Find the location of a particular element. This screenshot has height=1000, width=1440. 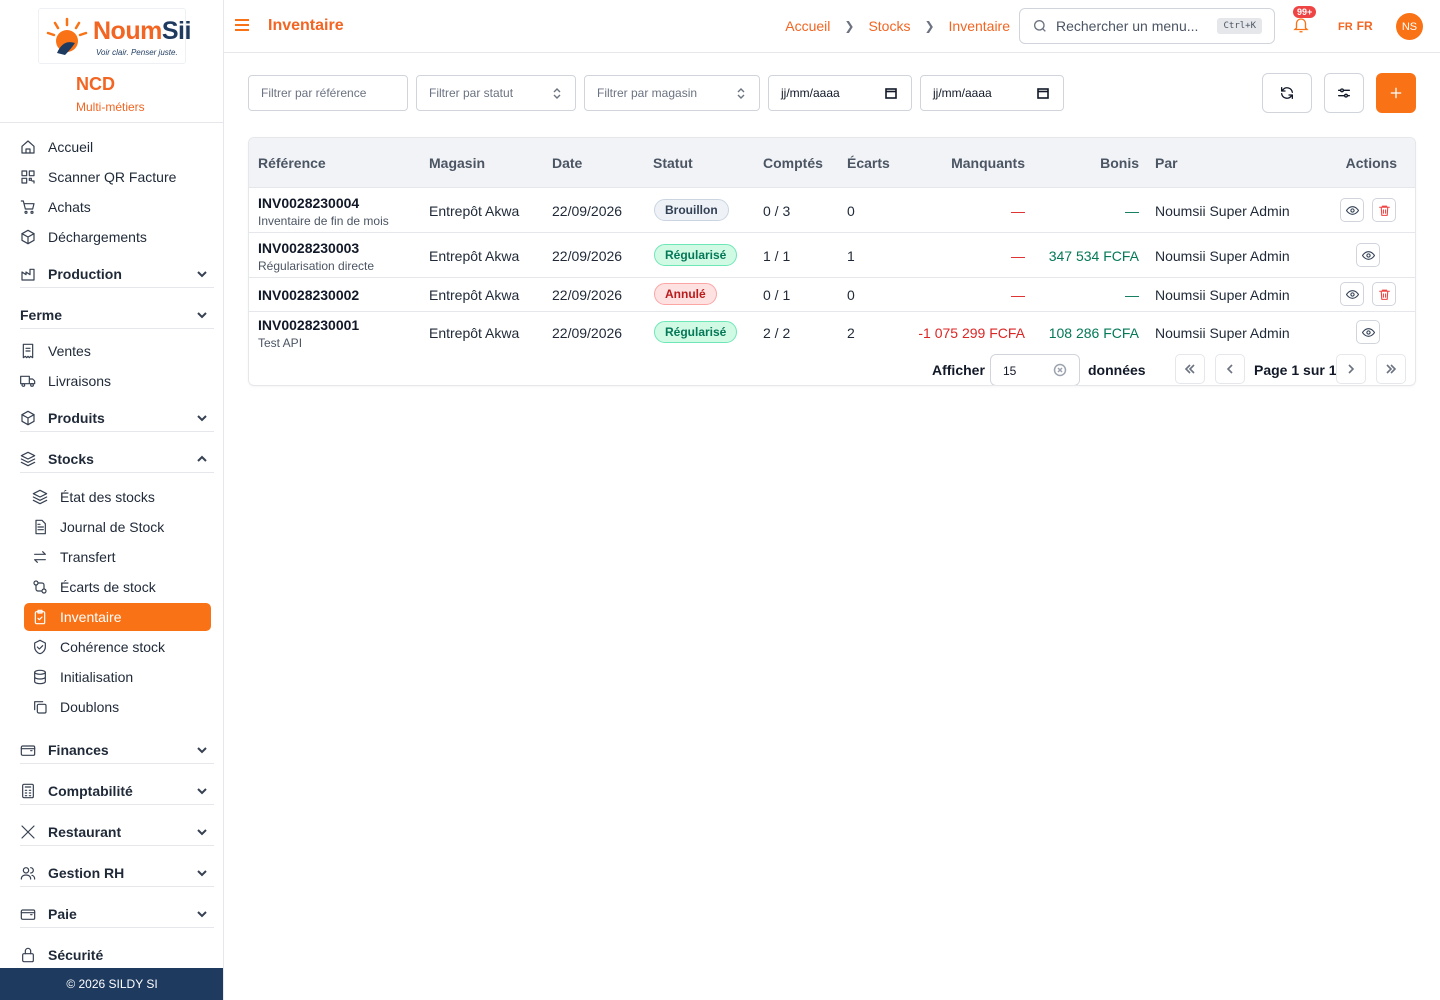

sidebar-item-ventes: Ventes is located at coordinates (117, 351).